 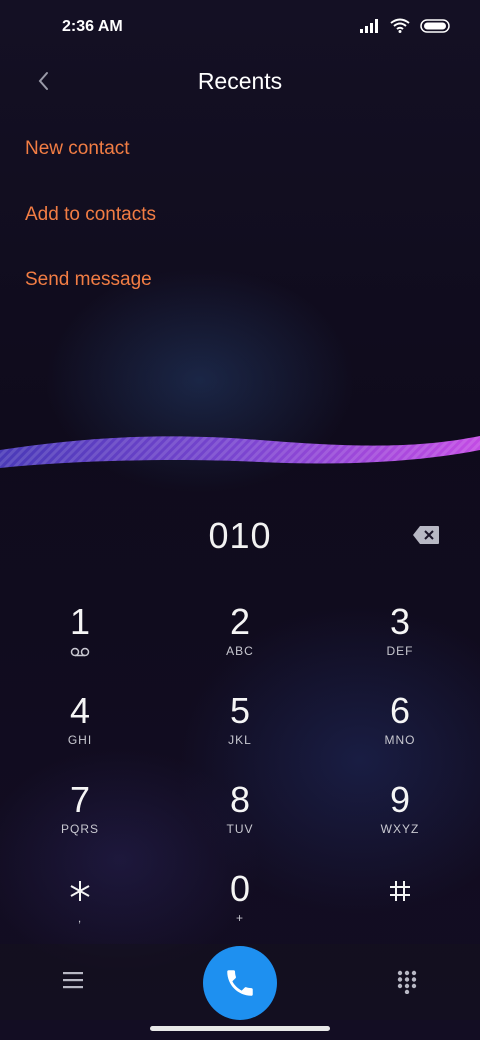 What do you see at coordinates (240, 729) in the screenshot?
I see `key-5: 5 JKL` at bounding box center [240, 729].